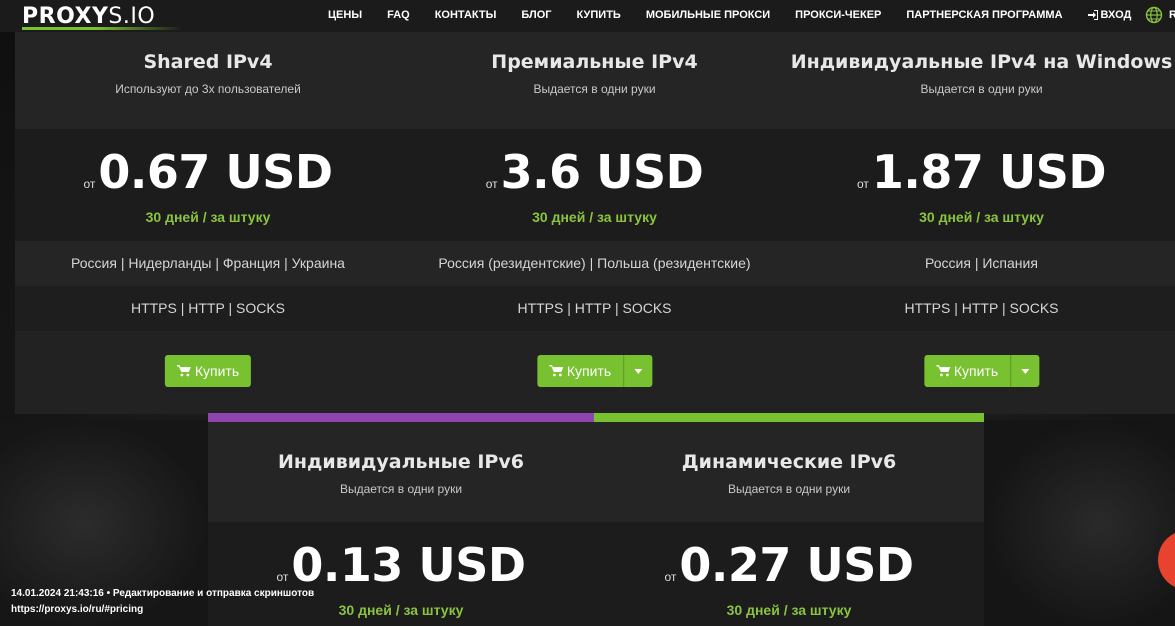 Image resolution: width=1175 pixels, height=626 pixels. What do you see at coordinates (401, 417) in the screenshot?
I see `card-accent-bar-purple` at bounding box center [401, 417].